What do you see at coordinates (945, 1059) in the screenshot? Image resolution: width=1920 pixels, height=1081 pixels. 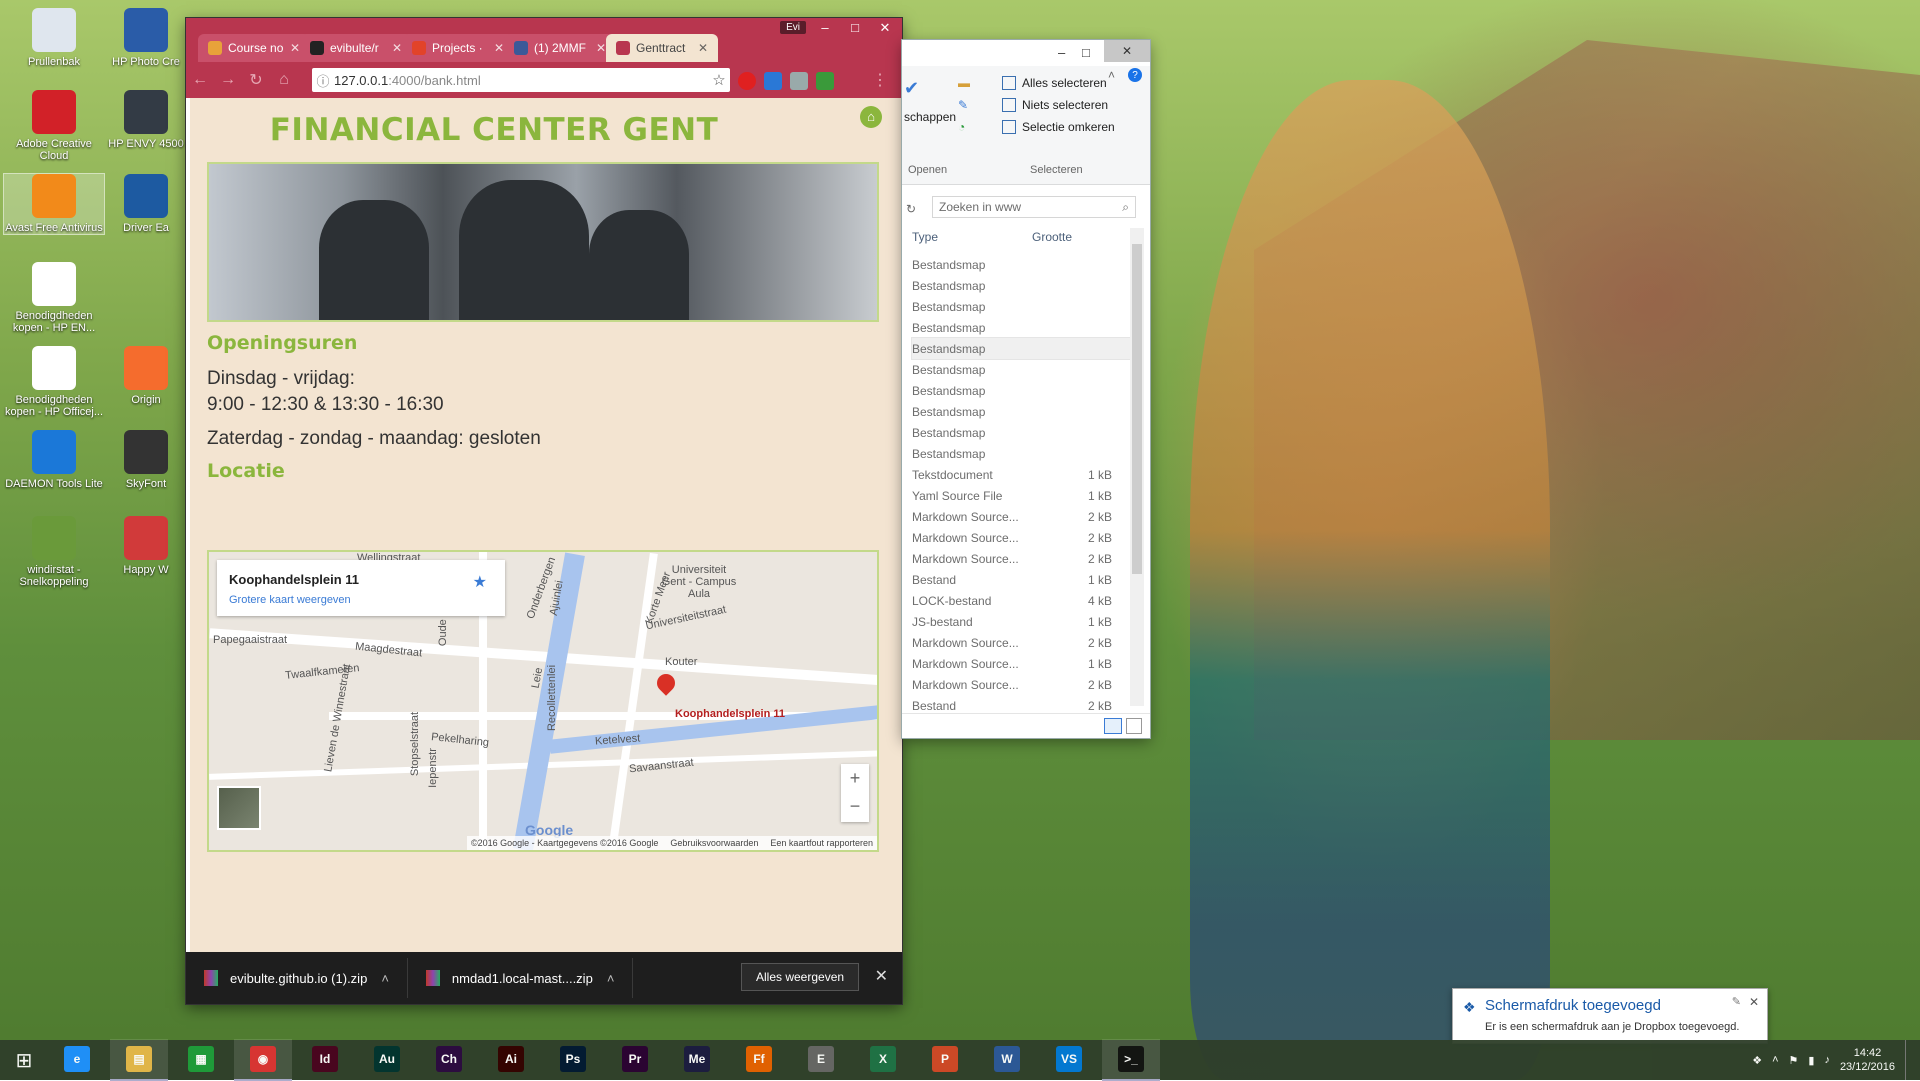 I see `taskbar-app-powerpoint: P` at bounding box center [945, 1059].